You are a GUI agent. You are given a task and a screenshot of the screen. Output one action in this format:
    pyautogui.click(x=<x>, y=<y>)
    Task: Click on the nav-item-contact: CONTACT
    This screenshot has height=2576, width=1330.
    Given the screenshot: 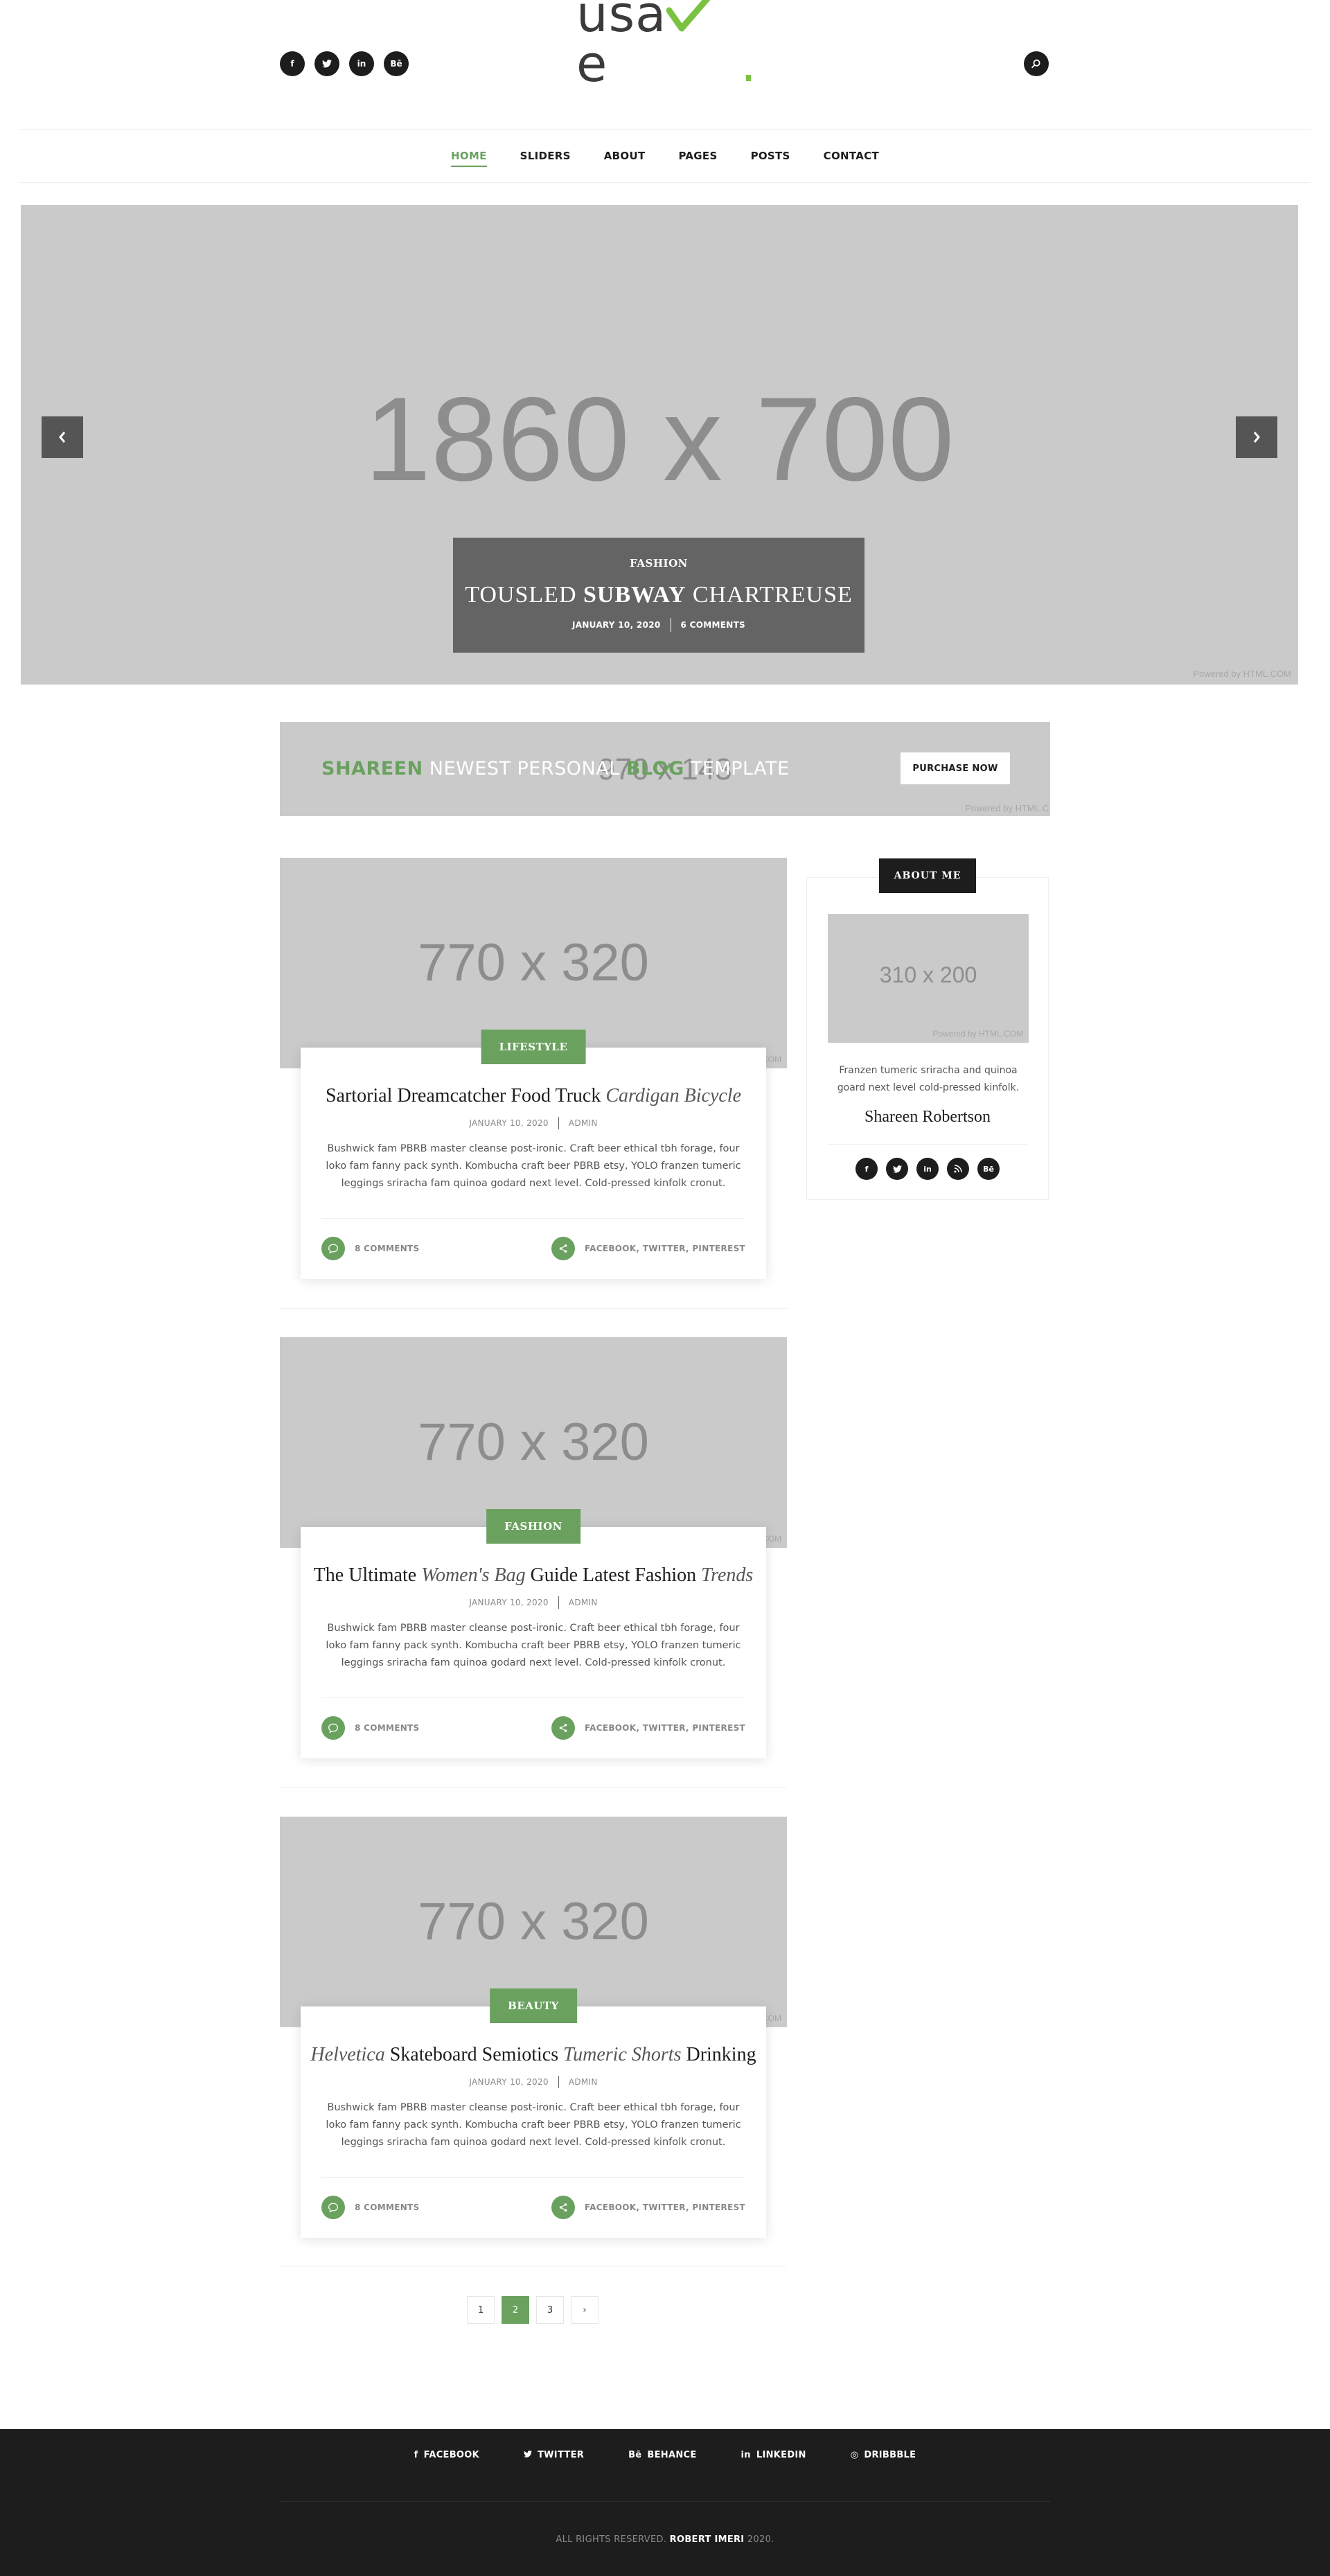 What is the action you would take?
    pyautogui.click(x=852, y=156)
    